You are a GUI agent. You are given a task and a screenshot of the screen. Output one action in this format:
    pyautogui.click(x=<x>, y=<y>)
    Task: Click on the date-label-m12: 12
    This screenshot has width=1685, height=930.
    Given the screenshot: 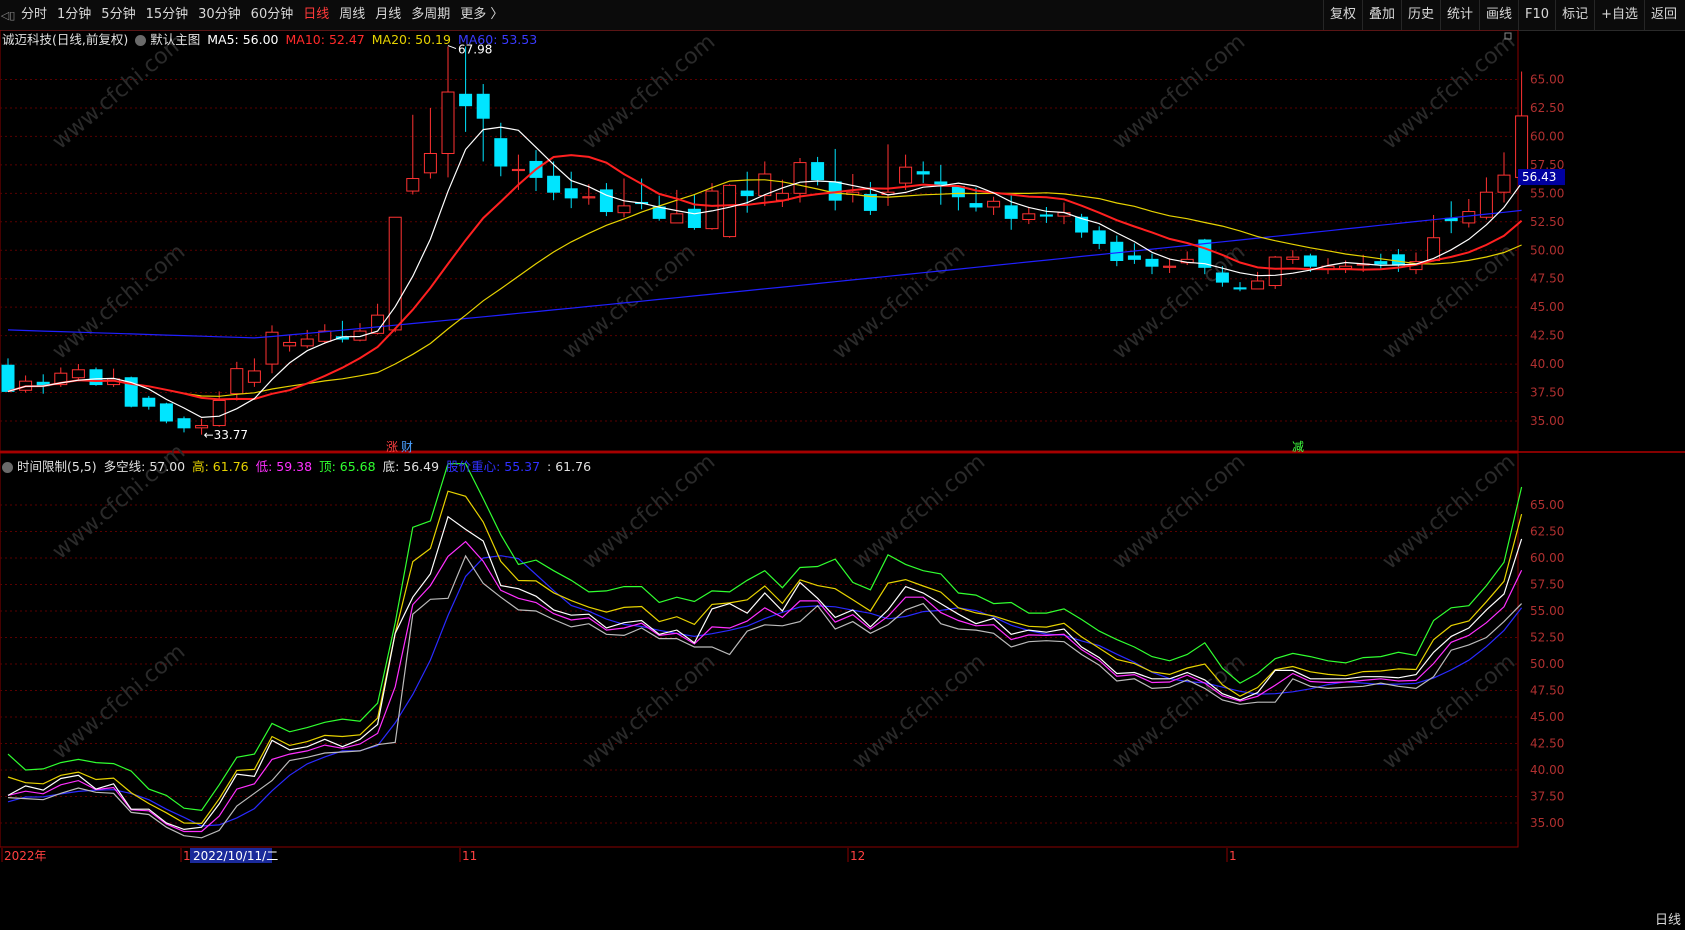 What is the action you would take?
    pyautogui.click(x=857, y=856)
    